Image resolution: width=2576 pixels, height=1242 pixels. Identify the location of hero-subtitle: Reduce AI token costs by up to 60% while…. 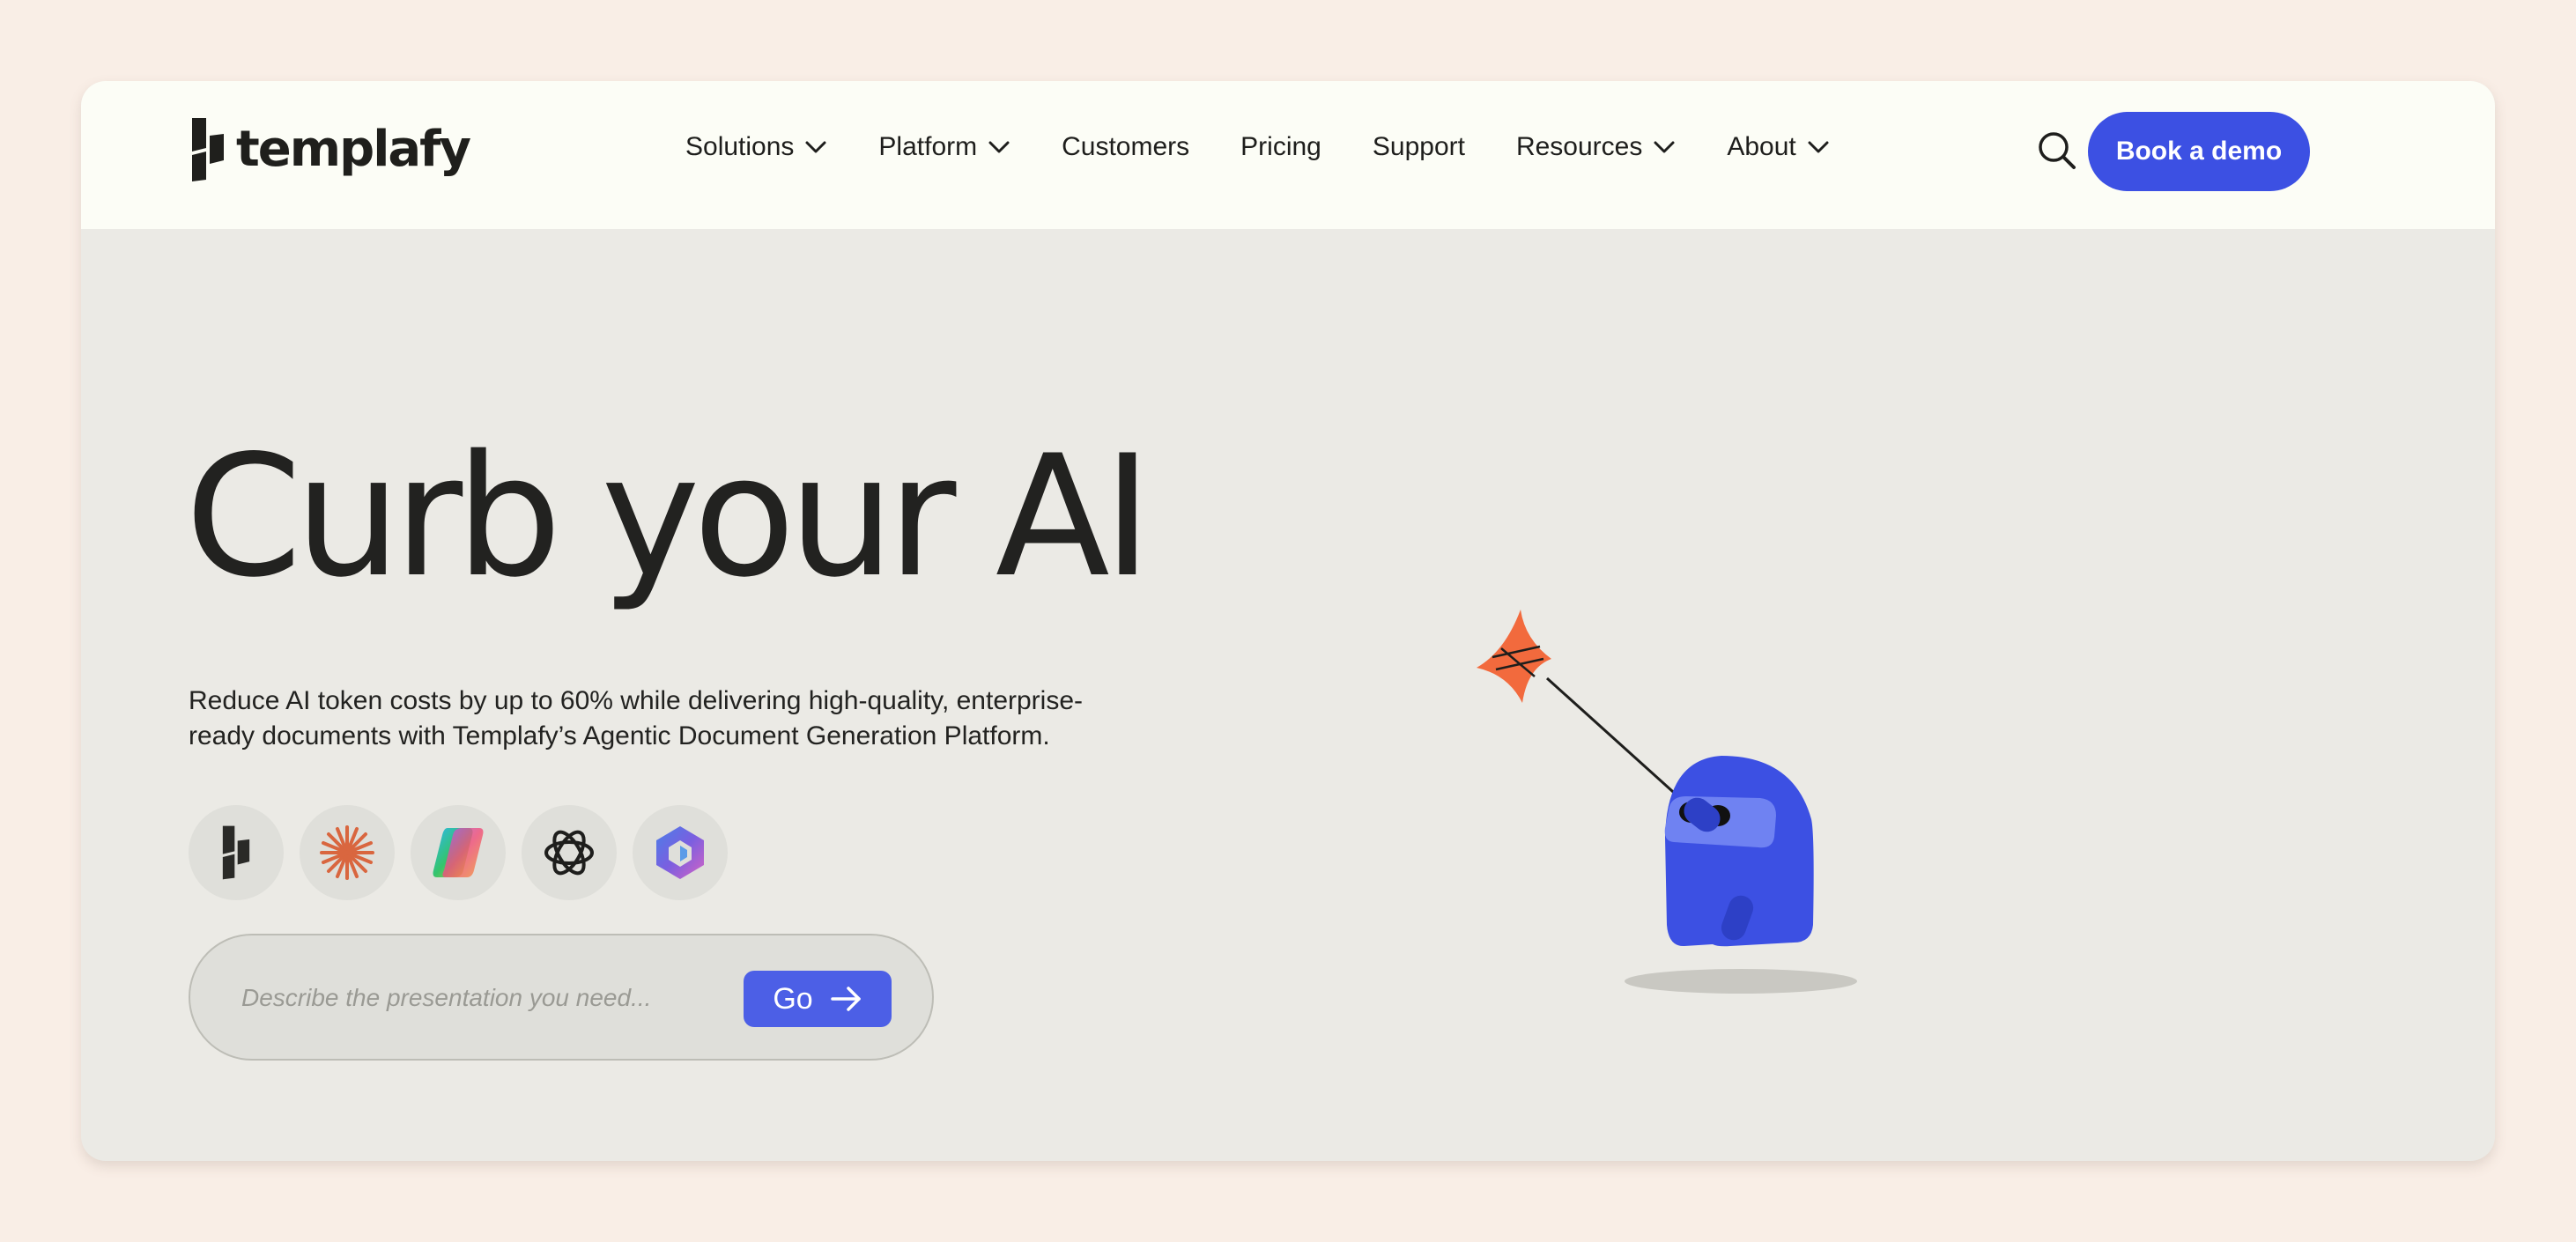
(637, 718).